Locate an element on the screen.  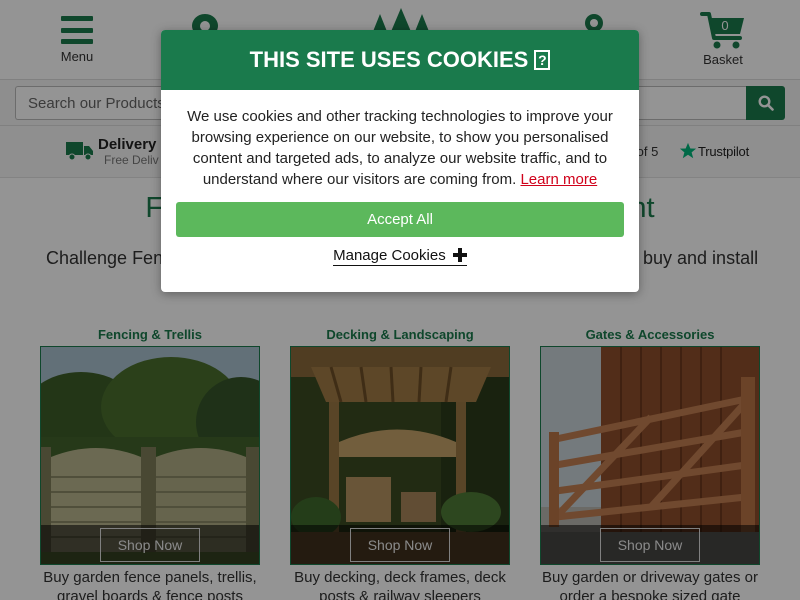
cookie-dialog-header: THIS SITE USES COOKIES ? is located at coordinates (400, 60).